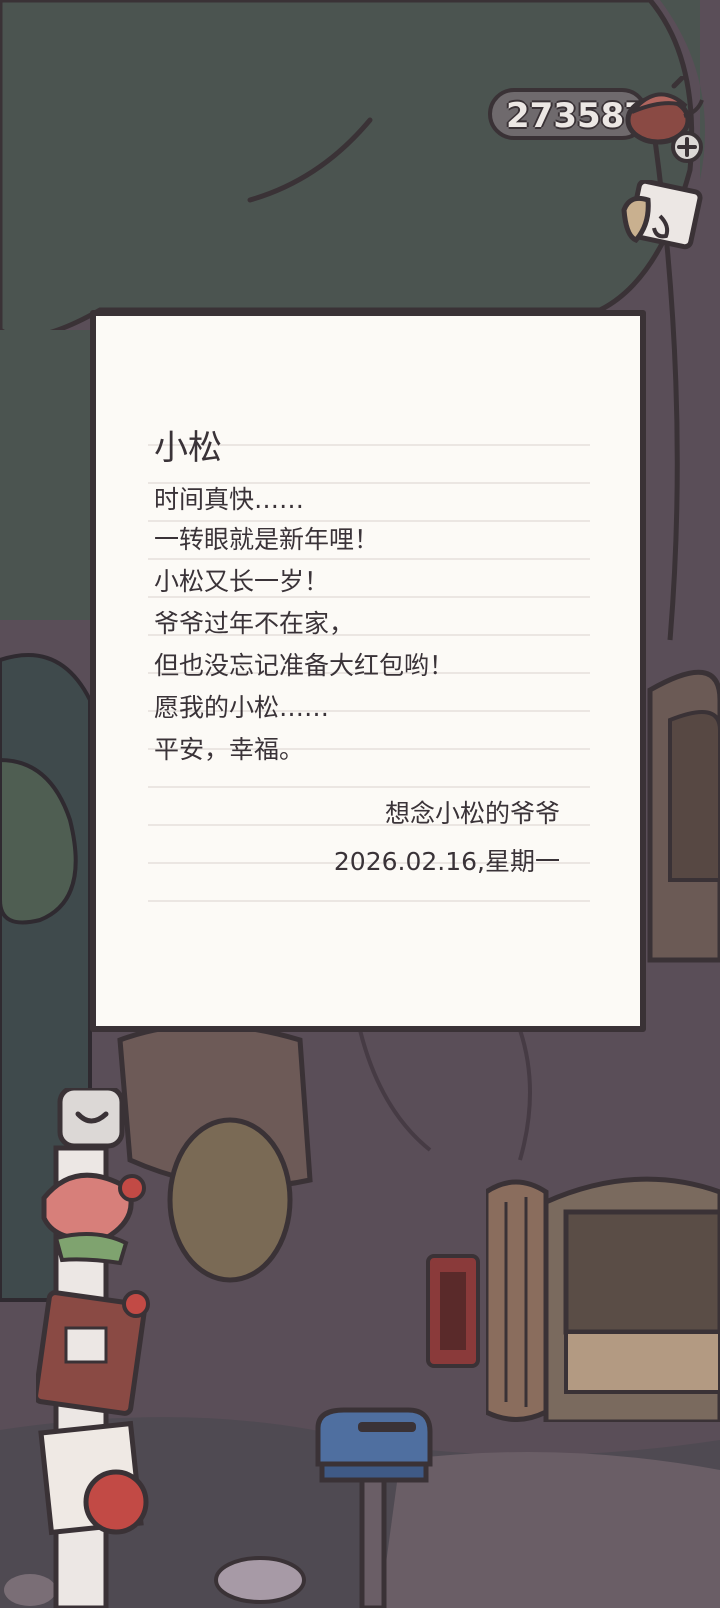 This screenshot has height=1608, width=720. What do you see at coordinates (603, 1299) in the screenshot?
I see `door-icon` at bounding box center [603, 1299].